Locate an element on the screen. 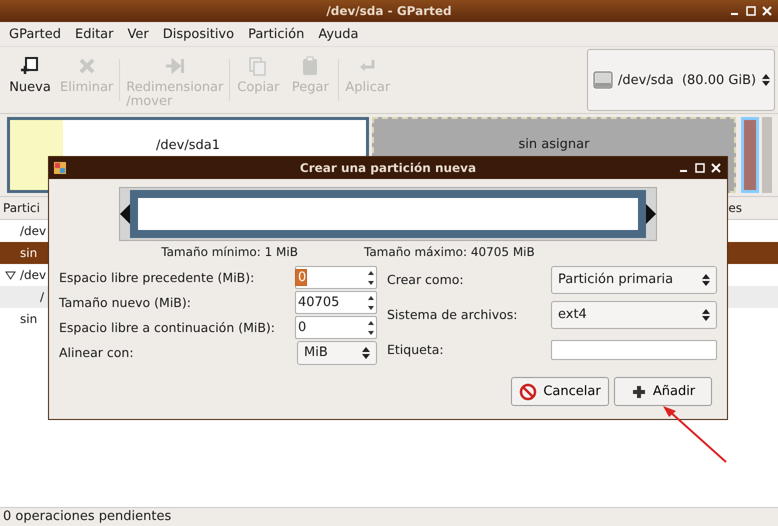 The image size is (778, 526). partition-label: /dev/sda1 is located at coordinates (188, 145).